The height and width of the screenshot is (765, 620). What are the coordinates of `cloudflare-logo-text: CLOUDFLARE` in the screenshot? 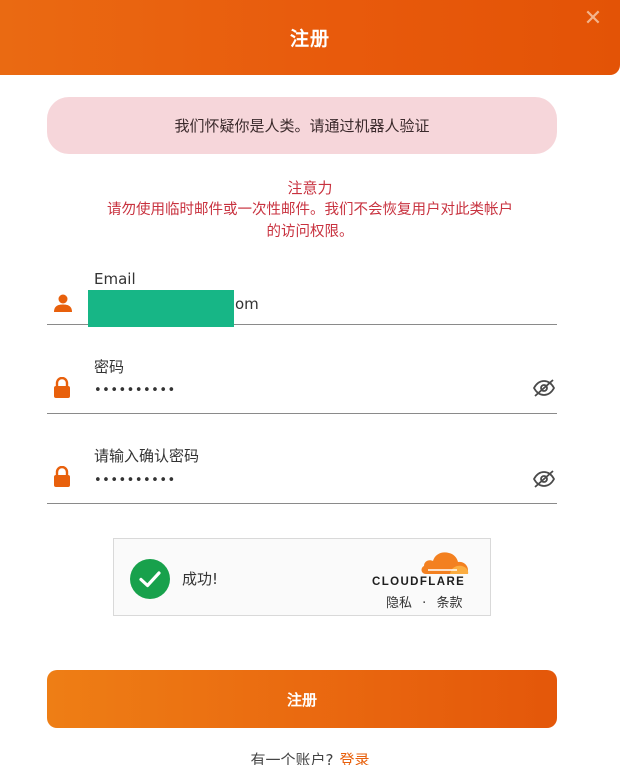 It's located at (419, 582).